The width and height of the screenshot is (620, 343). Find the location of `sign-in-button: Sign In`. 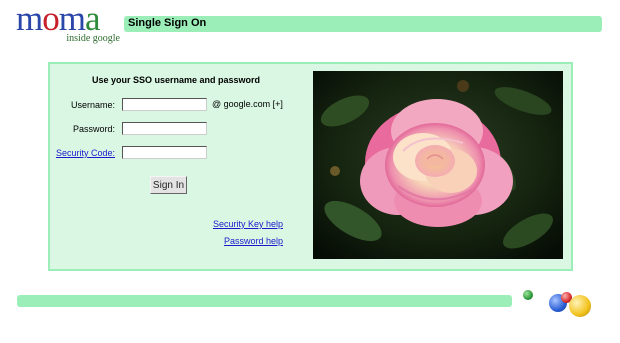

sign-in-button: Sign In is located at coordinates (168, 185).